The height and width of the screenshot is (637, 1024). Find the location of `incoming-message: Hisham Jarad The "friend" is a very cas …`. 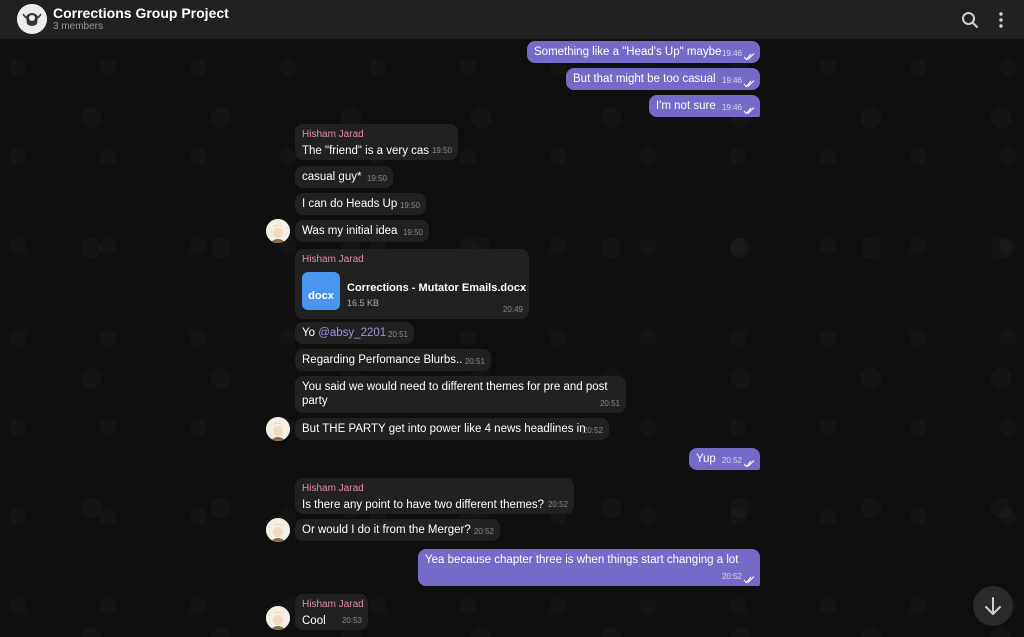

incoming-message: Hisham Jarad The "friend" is a very cas … is located at coordinates (376, 142).